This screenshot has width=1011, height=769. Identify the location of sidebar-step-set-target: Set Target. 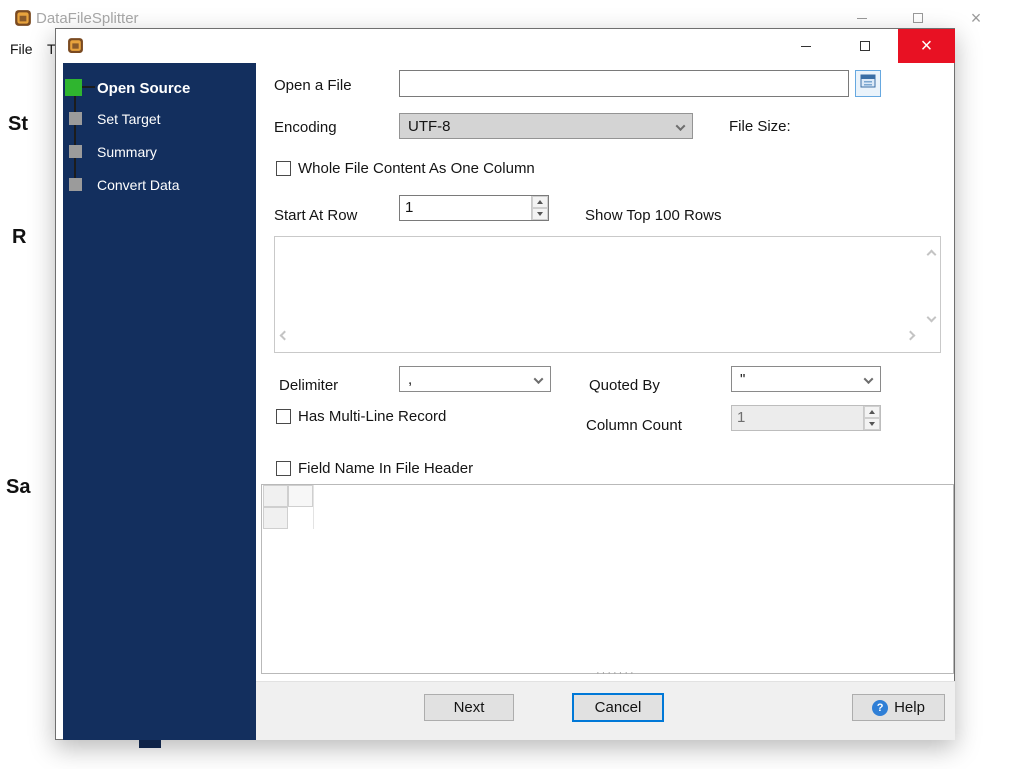
(129, 119).